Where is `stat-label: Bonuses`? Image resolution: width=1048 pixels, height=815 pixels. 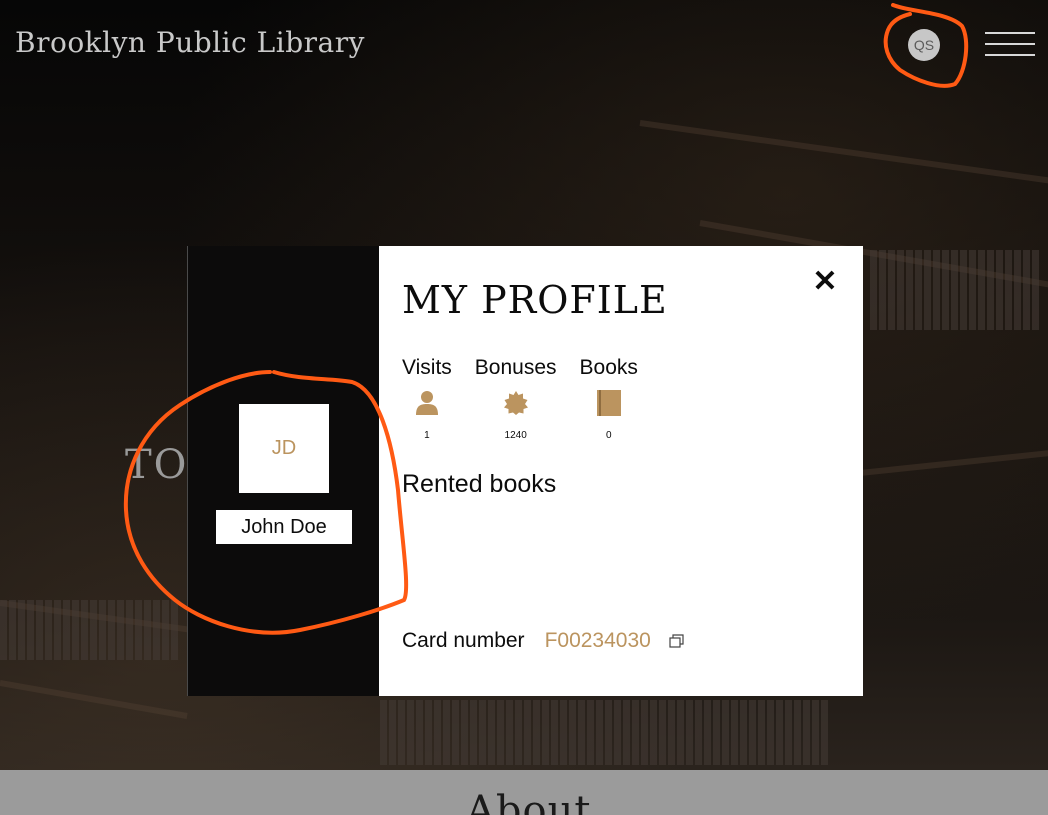 stat-label: Bonuses is located at coordinates (515, 367).